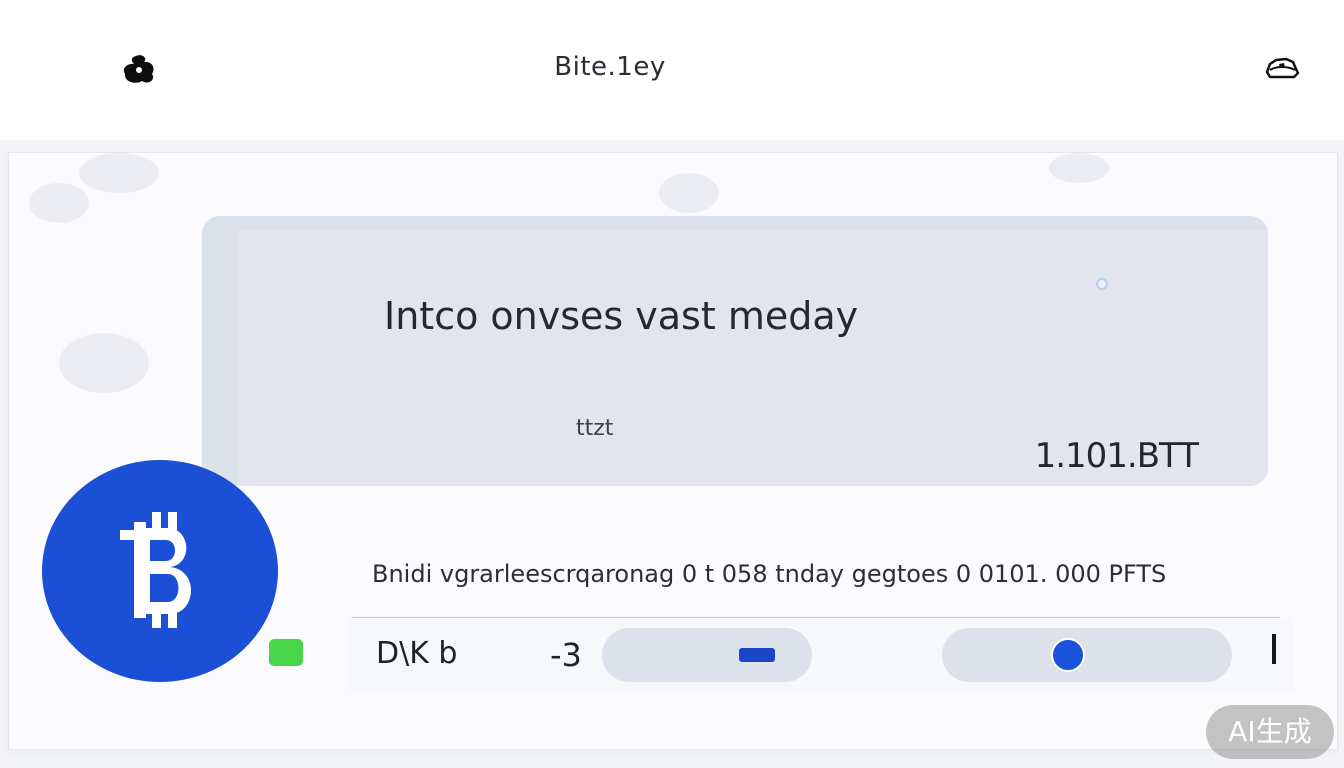 The image size is (1344, 768). I want to click on coin-badge, so click(160, 571).